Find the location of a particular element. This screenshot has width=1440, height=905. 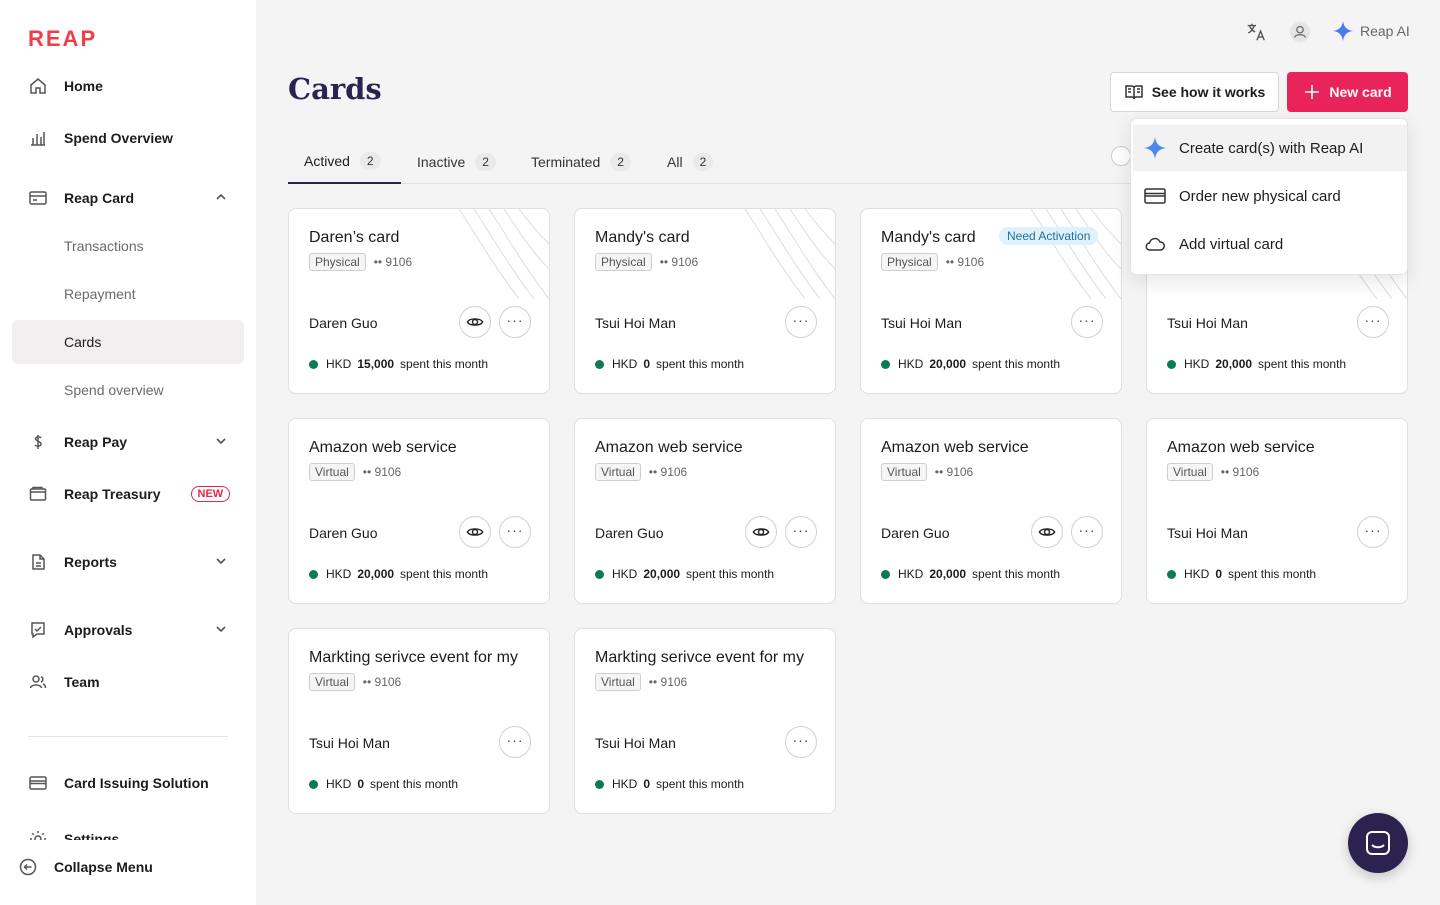

sidebar-item-home: Home is located at coordinates (128, 86).